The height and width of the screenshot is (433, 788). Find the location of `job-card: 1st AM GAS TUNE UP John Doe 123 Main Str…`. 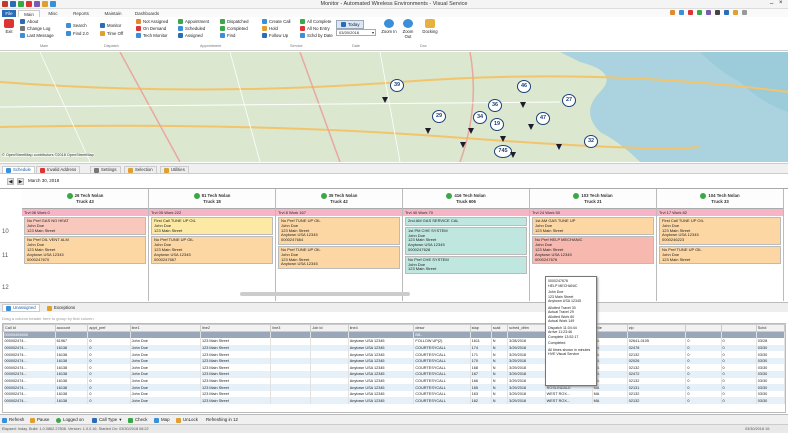

job-card: 1st AM GAS TUNE UP John Doe 123 Main Str… is located at coordinates (593, 226).